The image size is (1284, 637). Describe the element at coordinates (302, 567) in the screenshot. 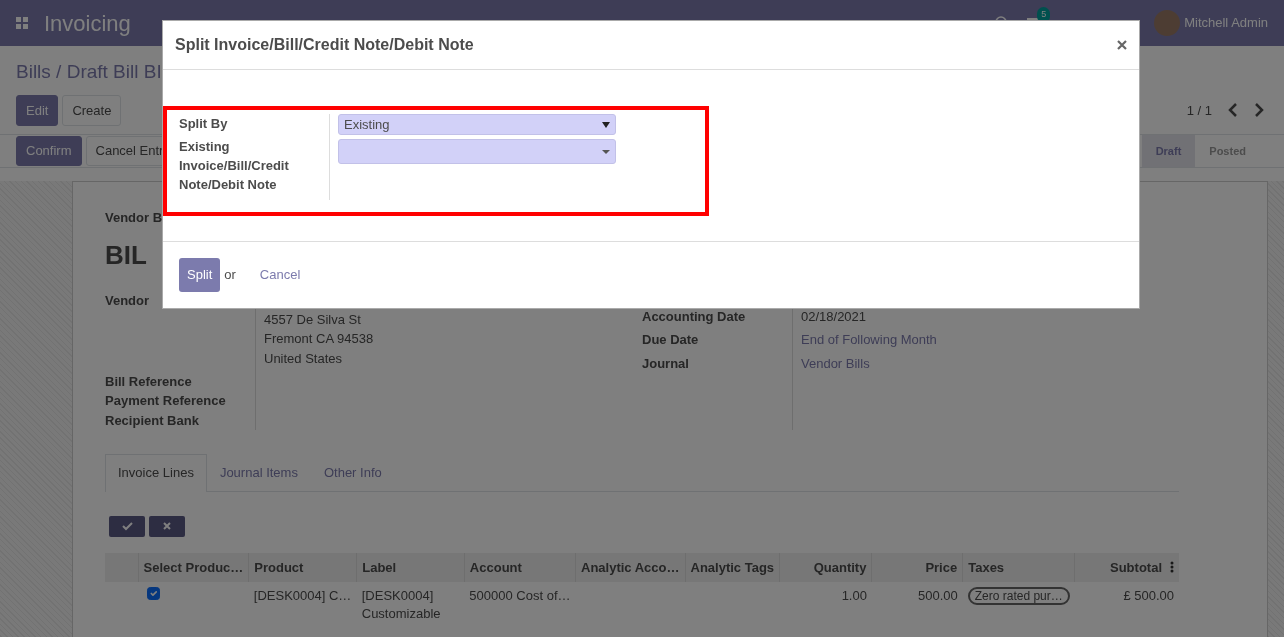

I see `column-header: Product` at that location.